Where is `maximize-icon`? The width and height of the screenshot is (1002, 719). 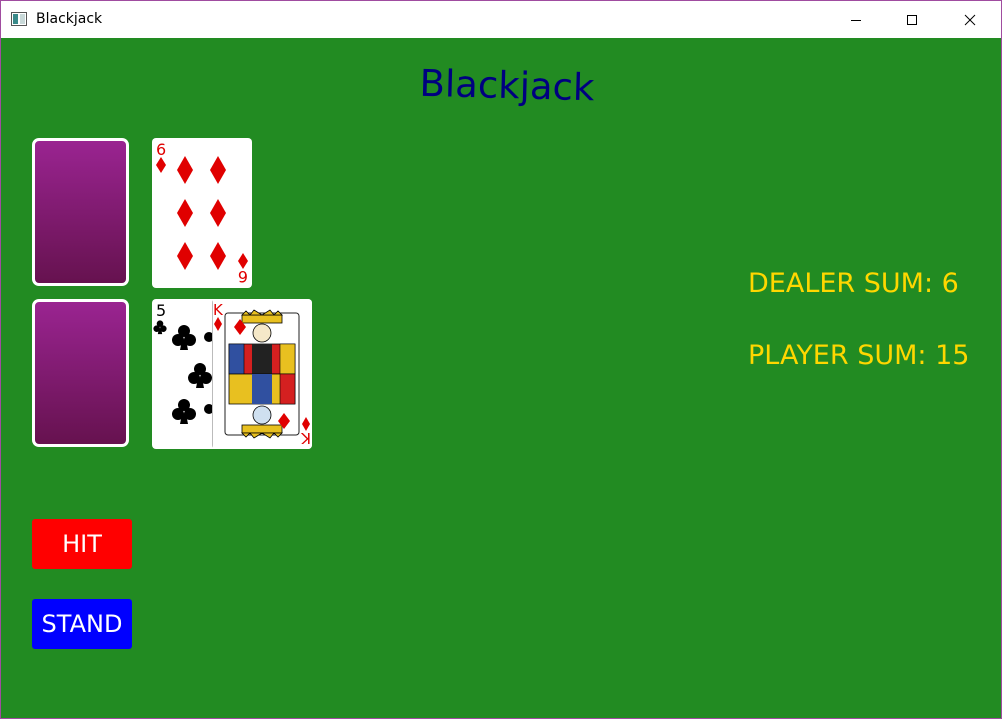 maximize-icon is located at coordinates (912, 19).